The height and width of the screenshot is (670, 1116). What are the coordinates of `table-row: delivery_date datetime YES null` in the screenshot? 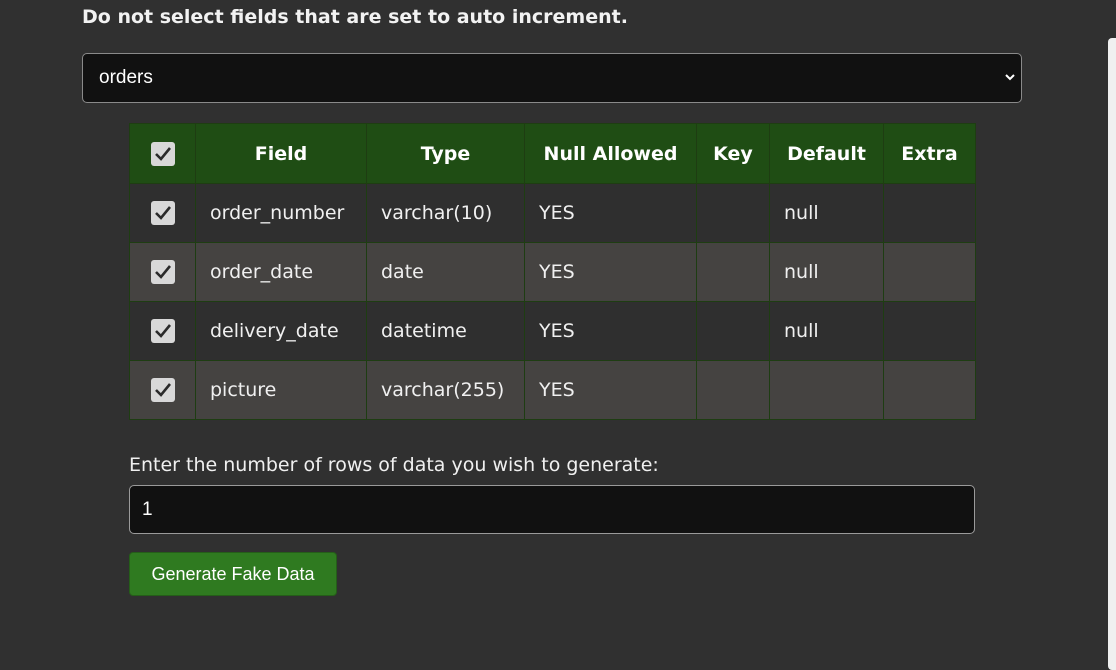 It's located at (552, 331).